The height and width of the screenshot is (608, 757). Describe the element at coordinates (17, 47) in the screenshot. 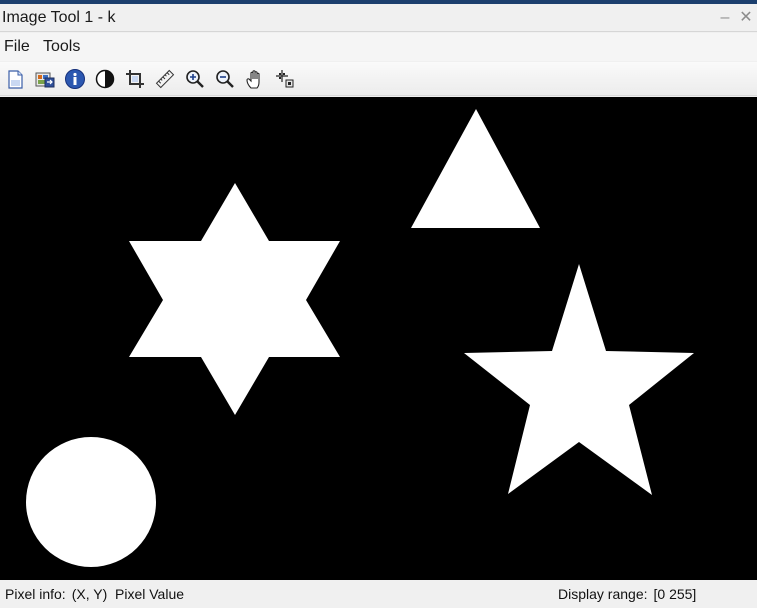

I see `menu-file: File` at that location.